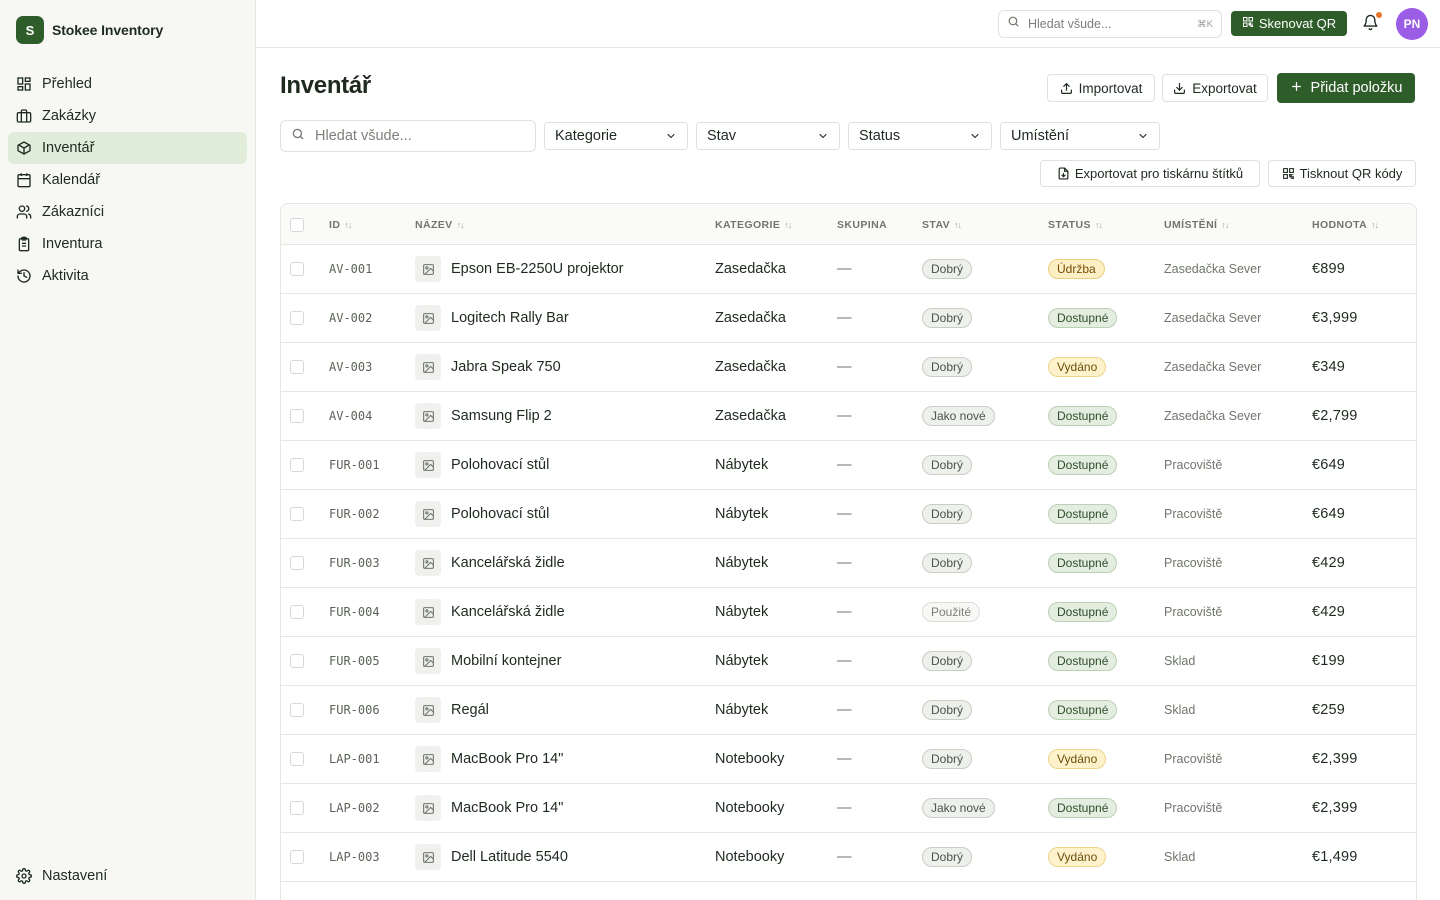  Describe the element at coordinates (1196, 224) in the screenshot. I see `column-header: UMÍSTĚNÍ ↑↓` at that location.